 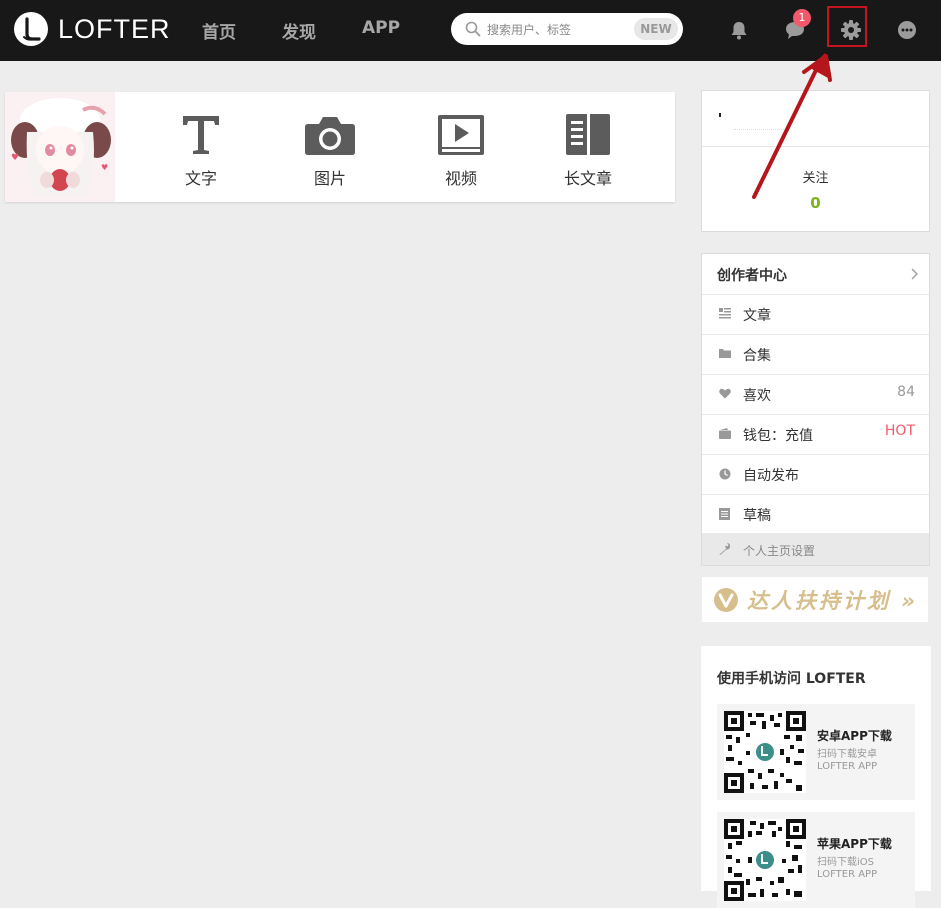 I want to click on homepage-settings-link: 个人主页设置, so click(x=815, y=549).